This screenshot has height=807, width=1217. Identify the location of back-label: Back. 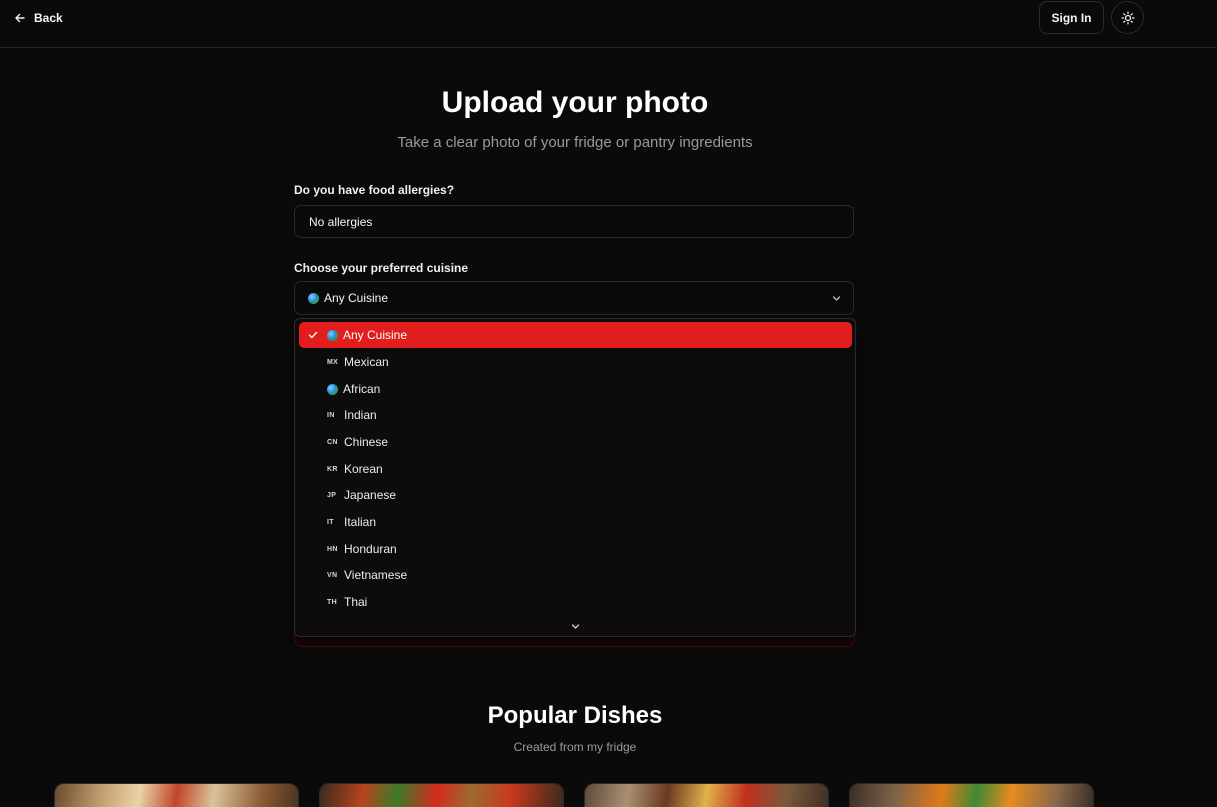
(48, 18).